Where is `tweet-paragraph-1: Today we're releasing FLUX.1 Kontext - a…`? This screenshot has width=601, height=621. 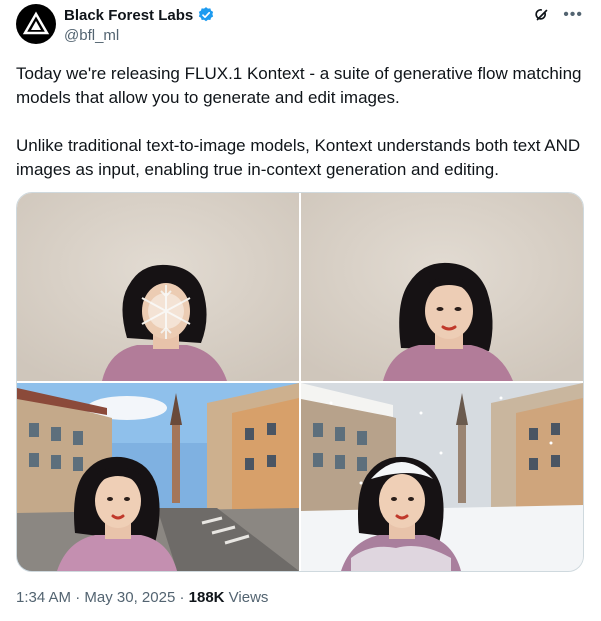
tweet-paragraph-1: Today we're releasing FLUX.1 Kontext - a… is located at coordinates (299, 85).